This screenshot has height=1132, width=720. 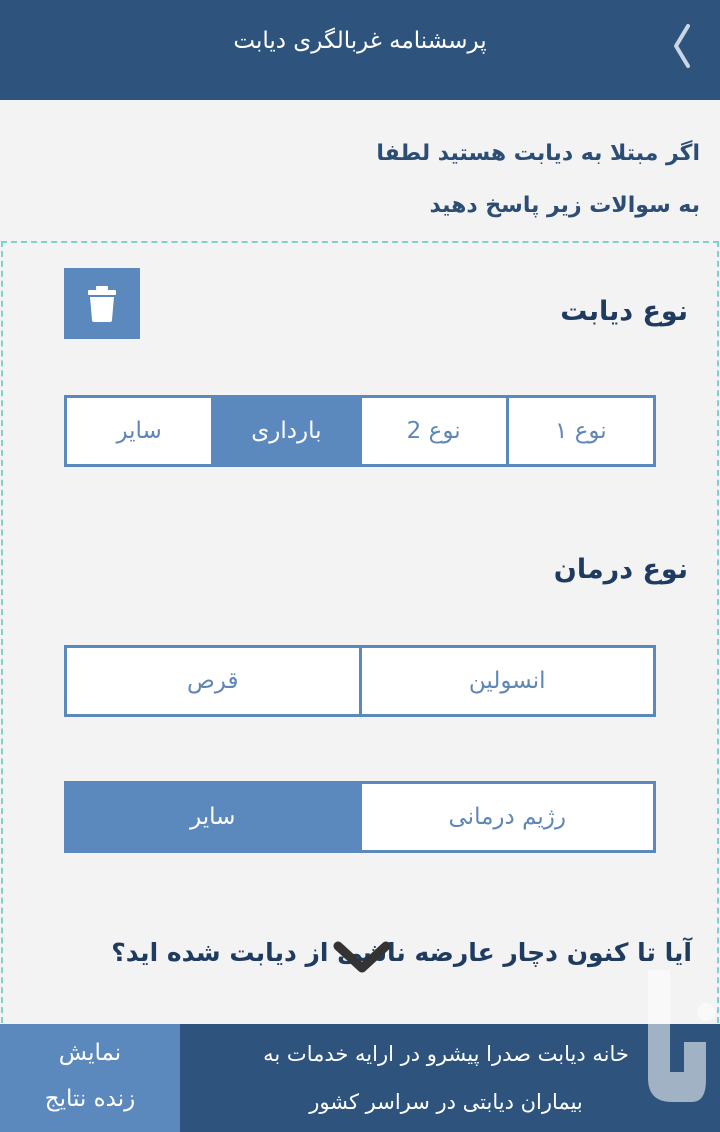 I want to click on option-other-treatment: سایر, so click(x=213, y=817).